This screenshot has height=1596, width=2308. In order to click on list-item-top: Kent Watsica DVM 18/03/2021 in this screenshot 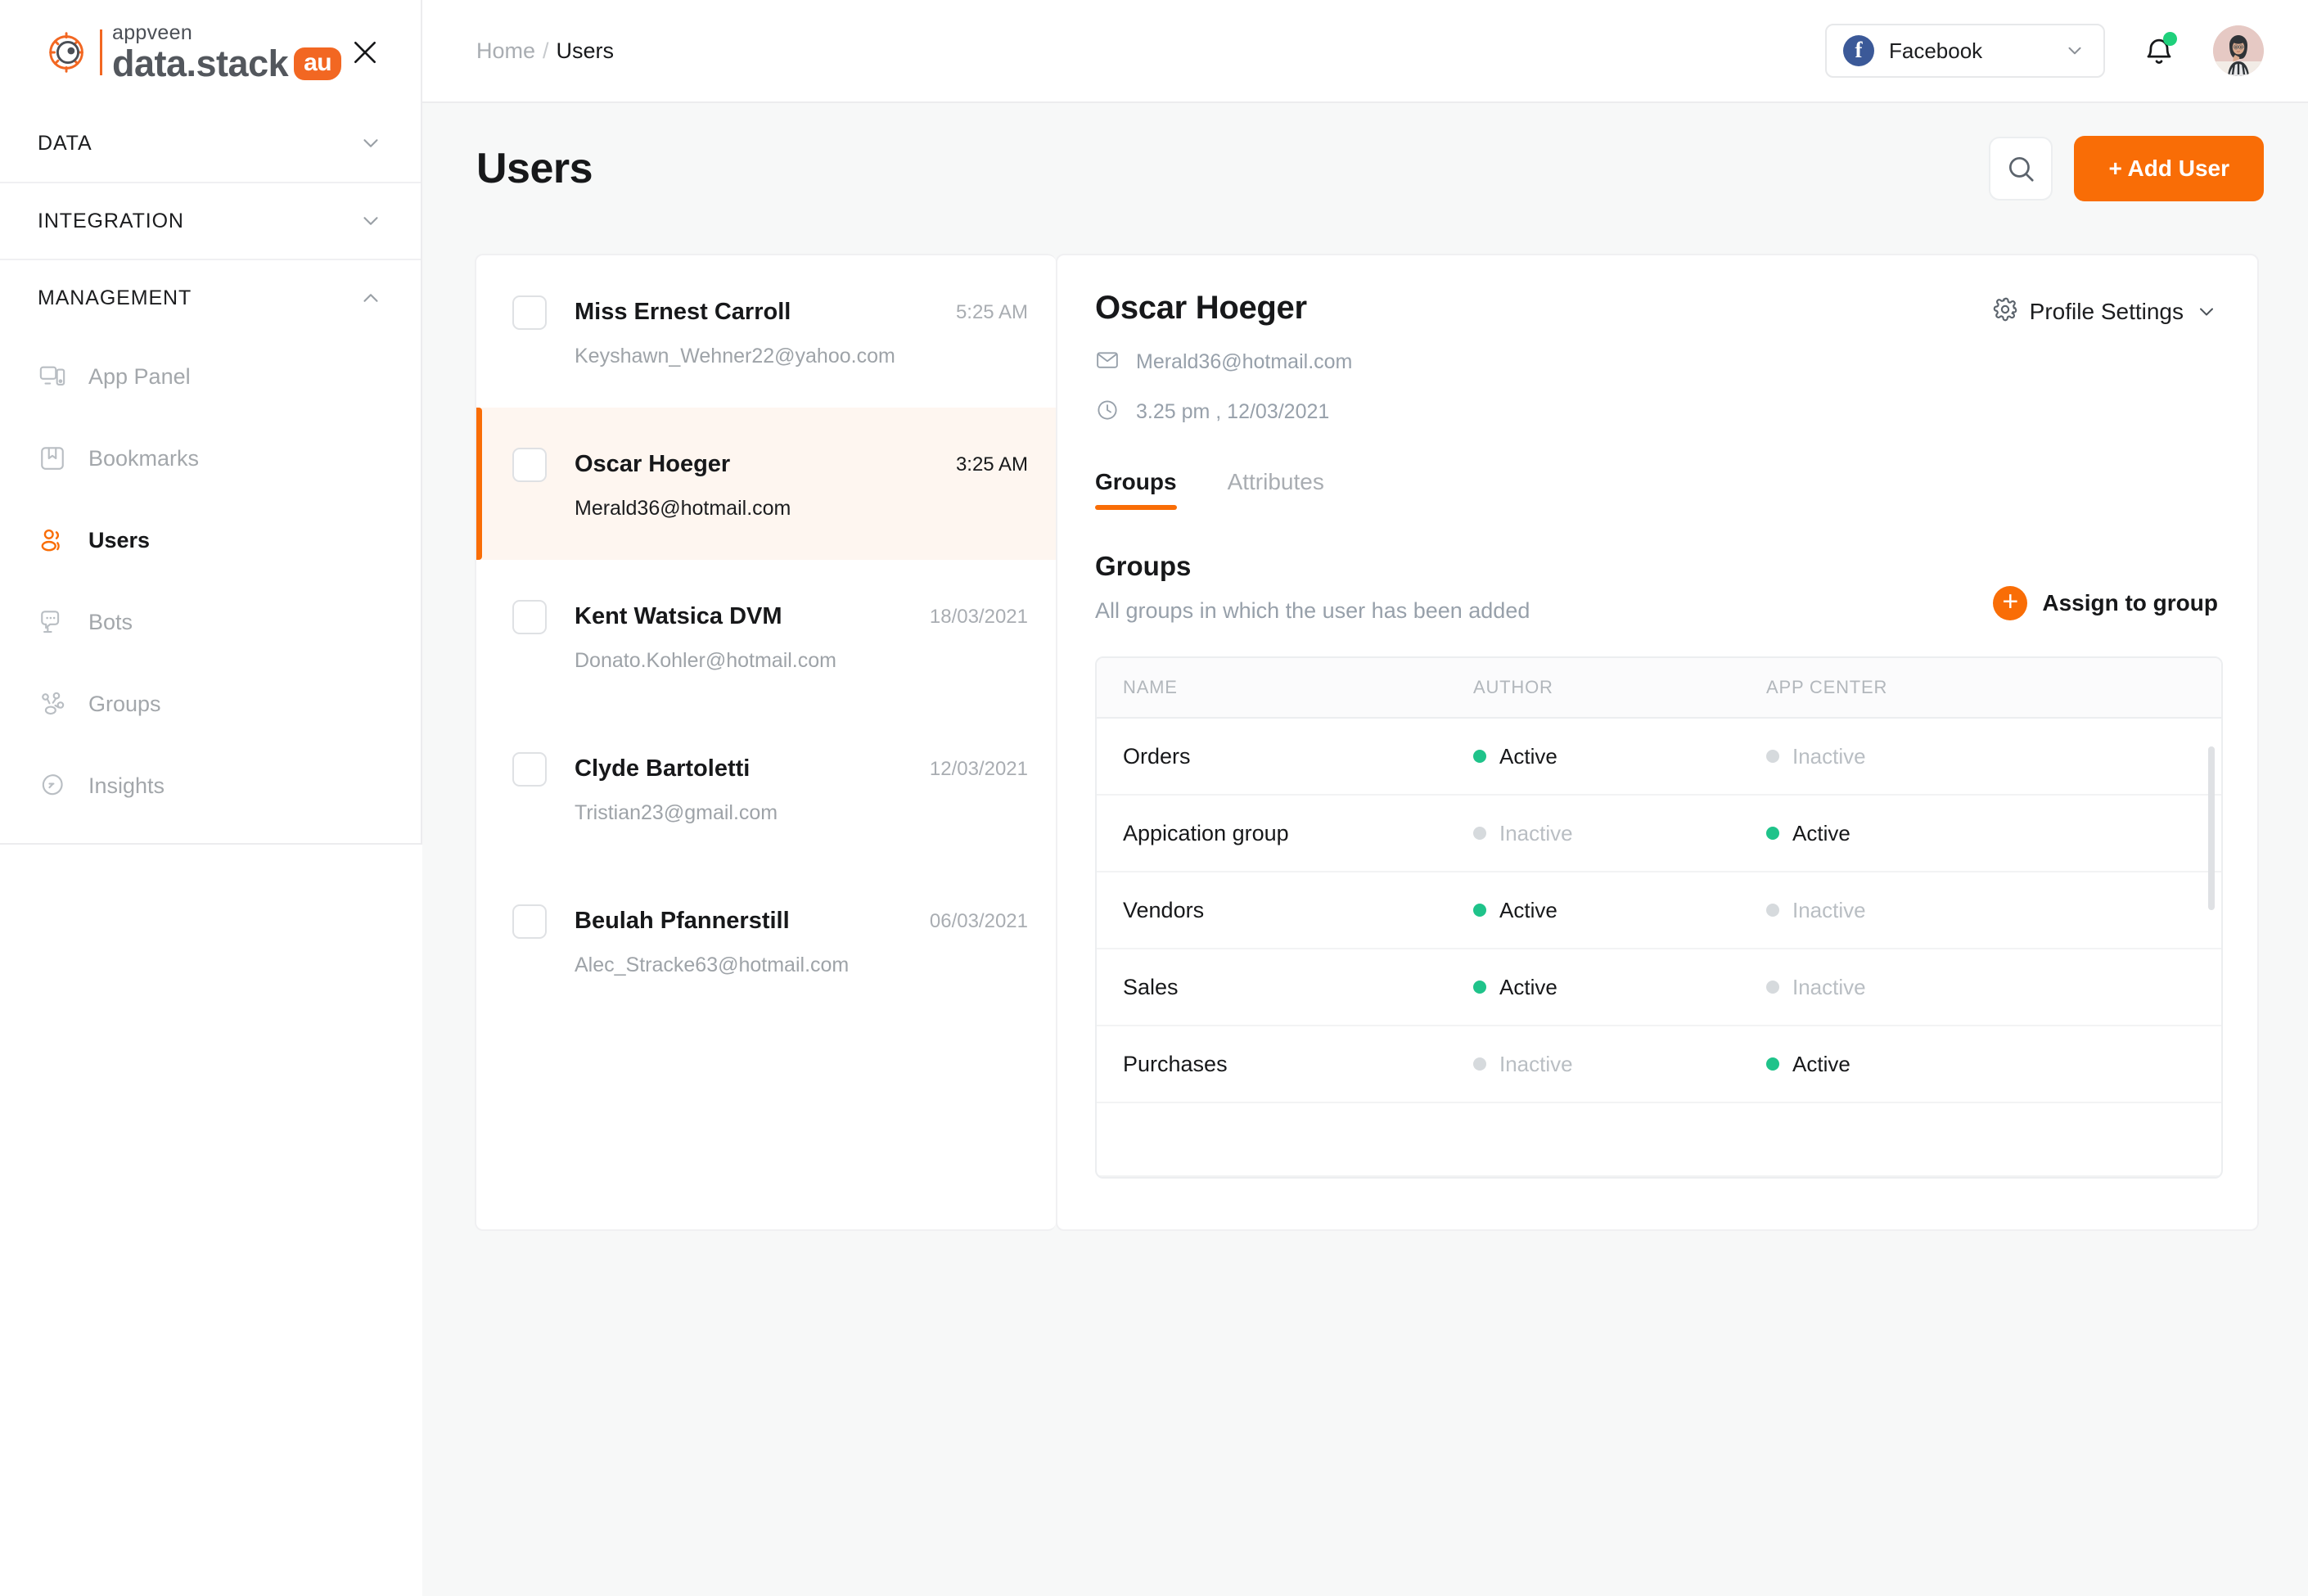, I will do `click(770, 616)`.